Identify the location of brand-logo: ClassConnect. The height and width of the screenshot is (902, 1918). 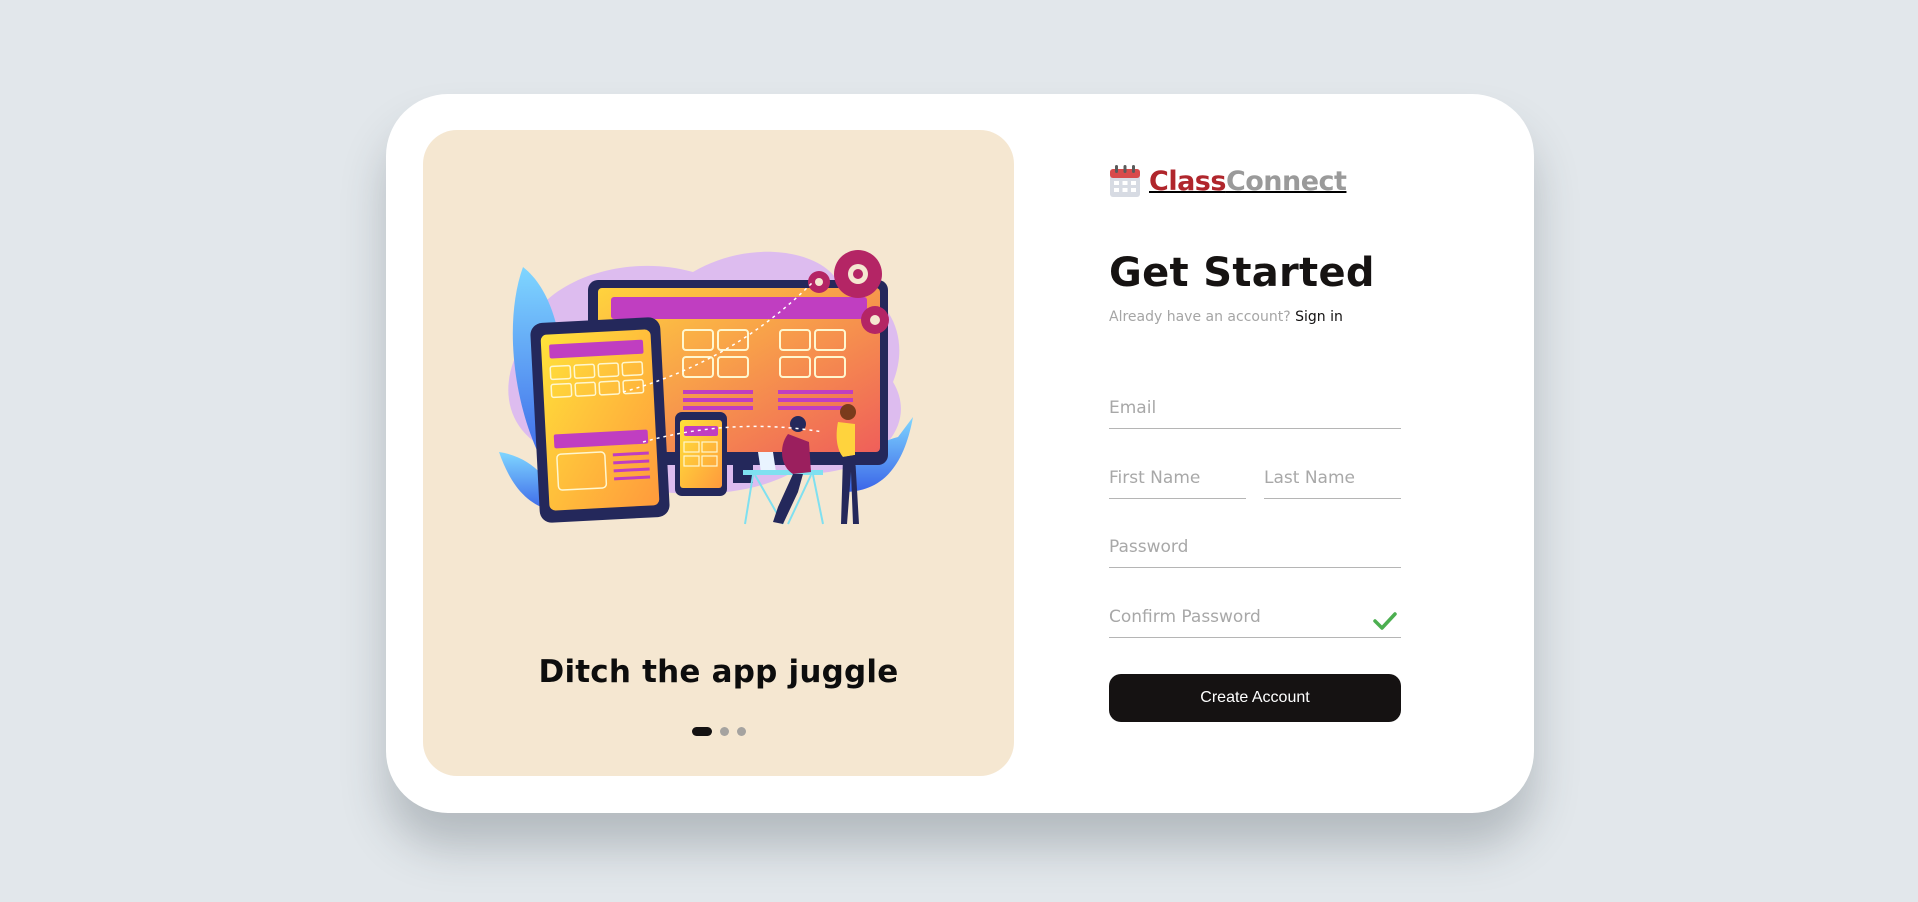
(1228, 181).